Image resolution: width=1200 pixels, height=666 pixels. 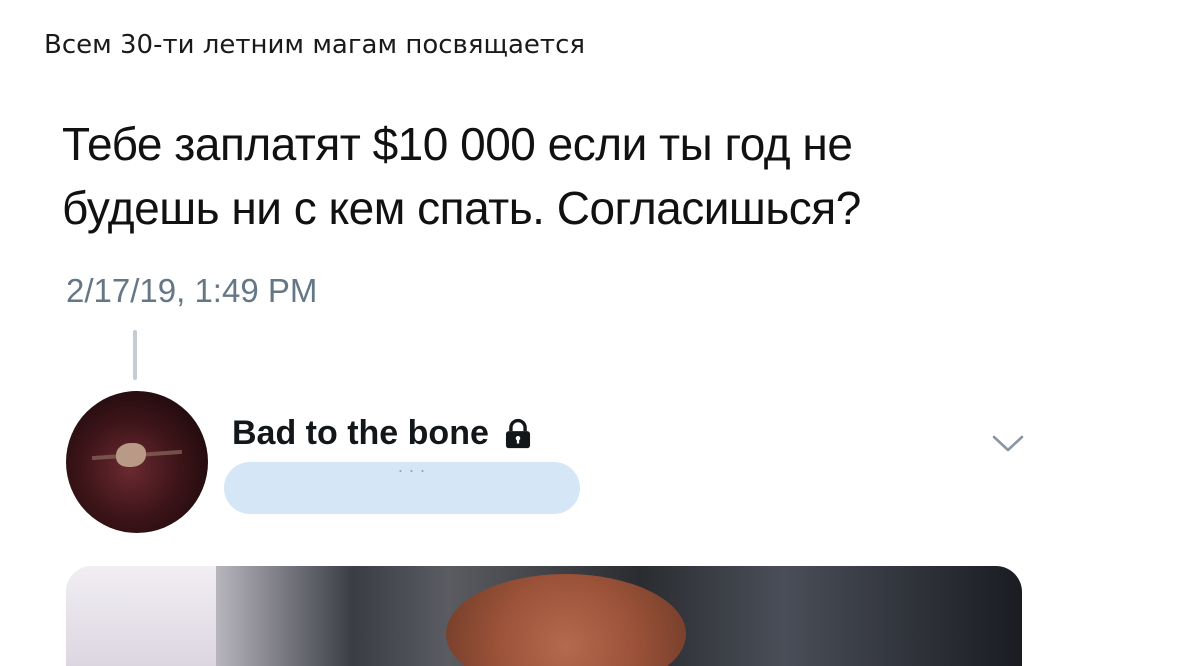 I want to click on avatar, so click(x=137, y=462).